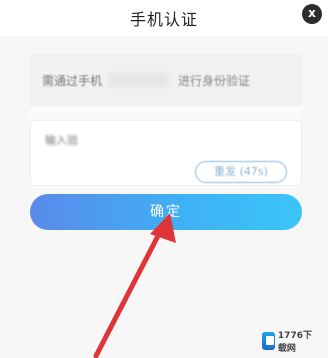  What do you see at coordinates (166, 212) in the screenshot?
I see `confirm-button: 确定` at bounding box center [166, 212].